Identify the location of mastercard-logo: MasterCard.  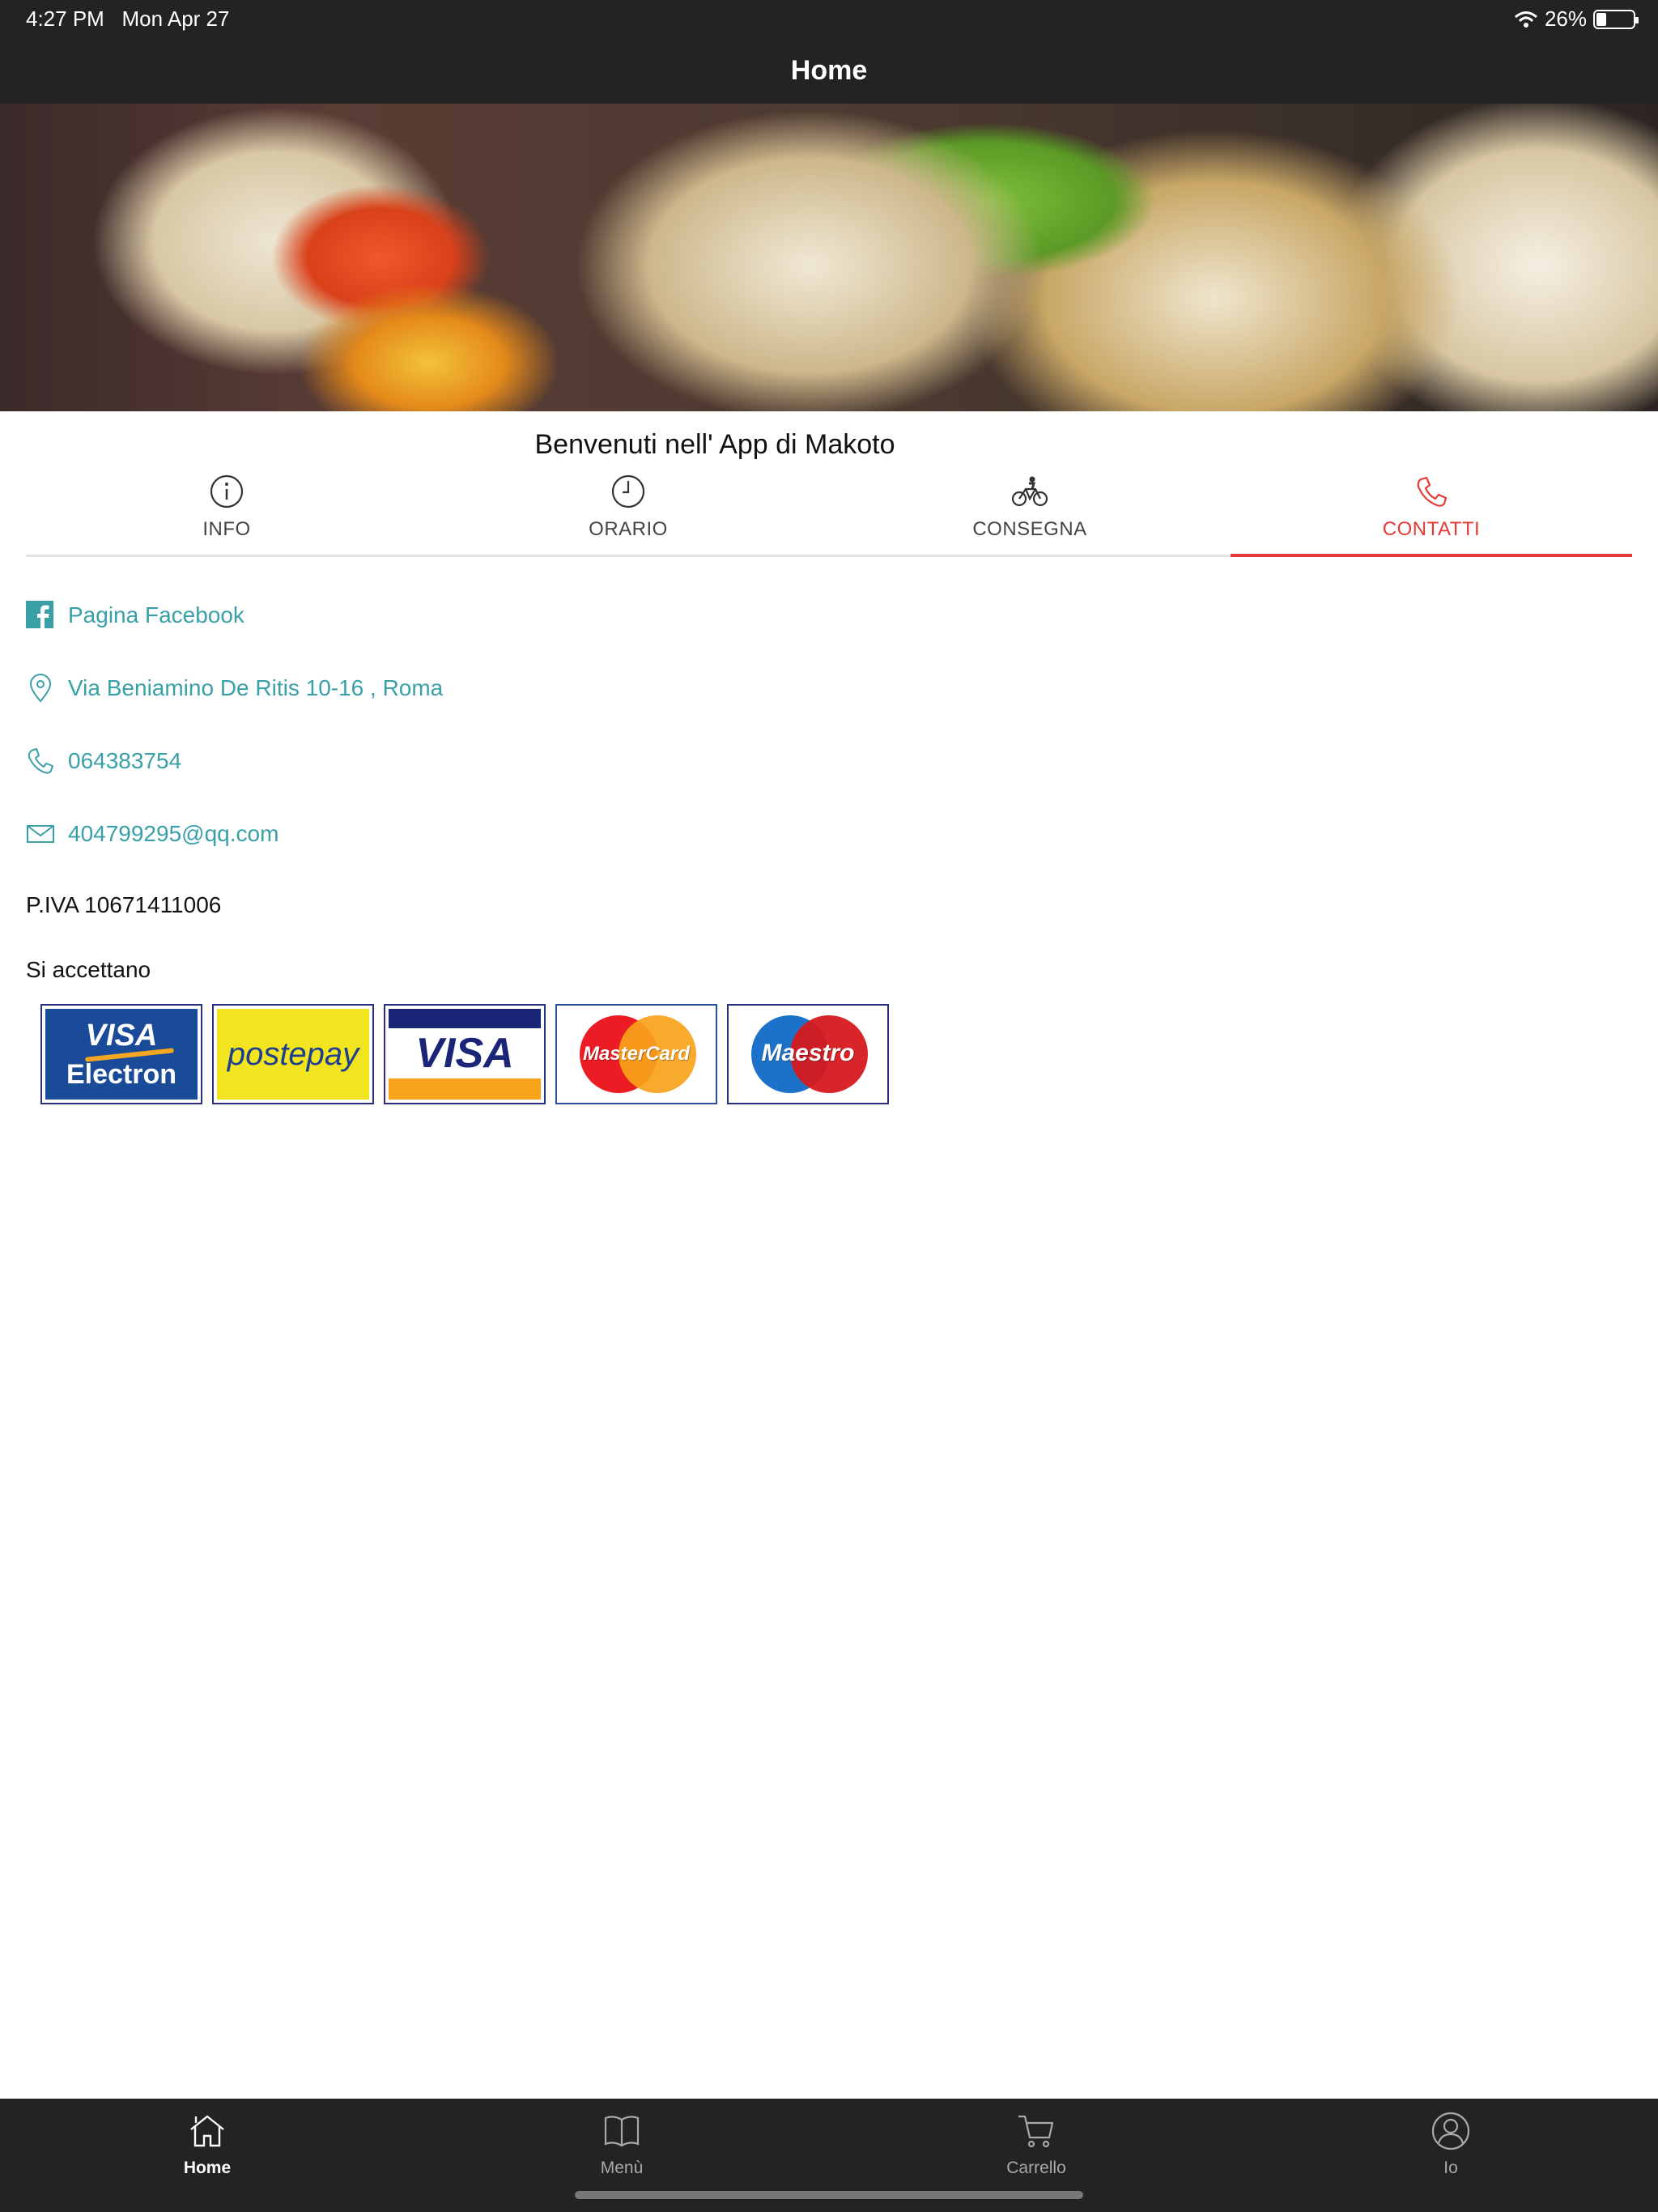
(636, 1054).